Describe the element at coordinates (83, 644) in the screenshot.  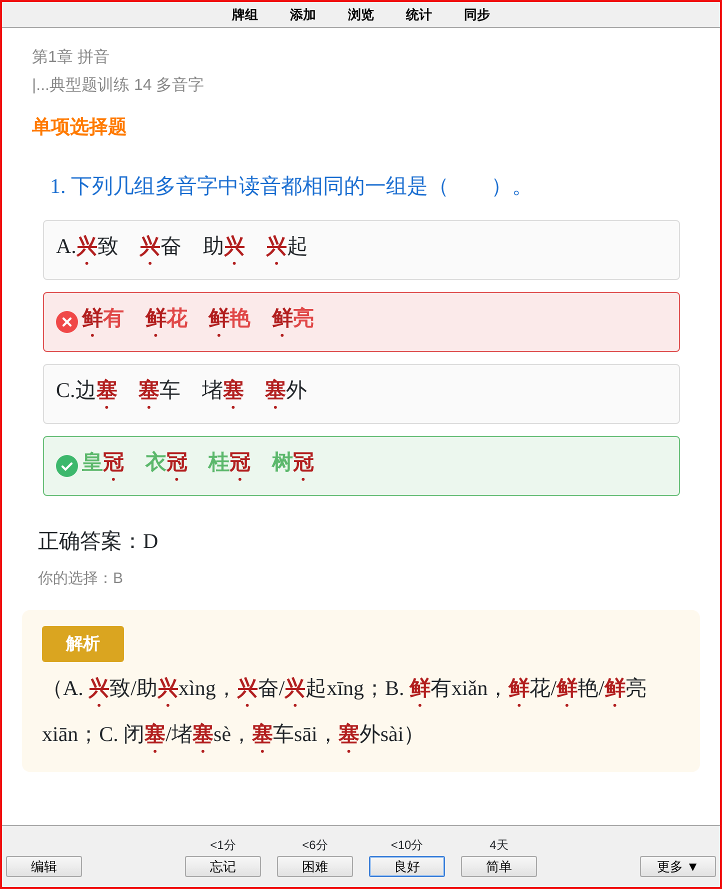
I see `analysis-badge: 解析` at that location.